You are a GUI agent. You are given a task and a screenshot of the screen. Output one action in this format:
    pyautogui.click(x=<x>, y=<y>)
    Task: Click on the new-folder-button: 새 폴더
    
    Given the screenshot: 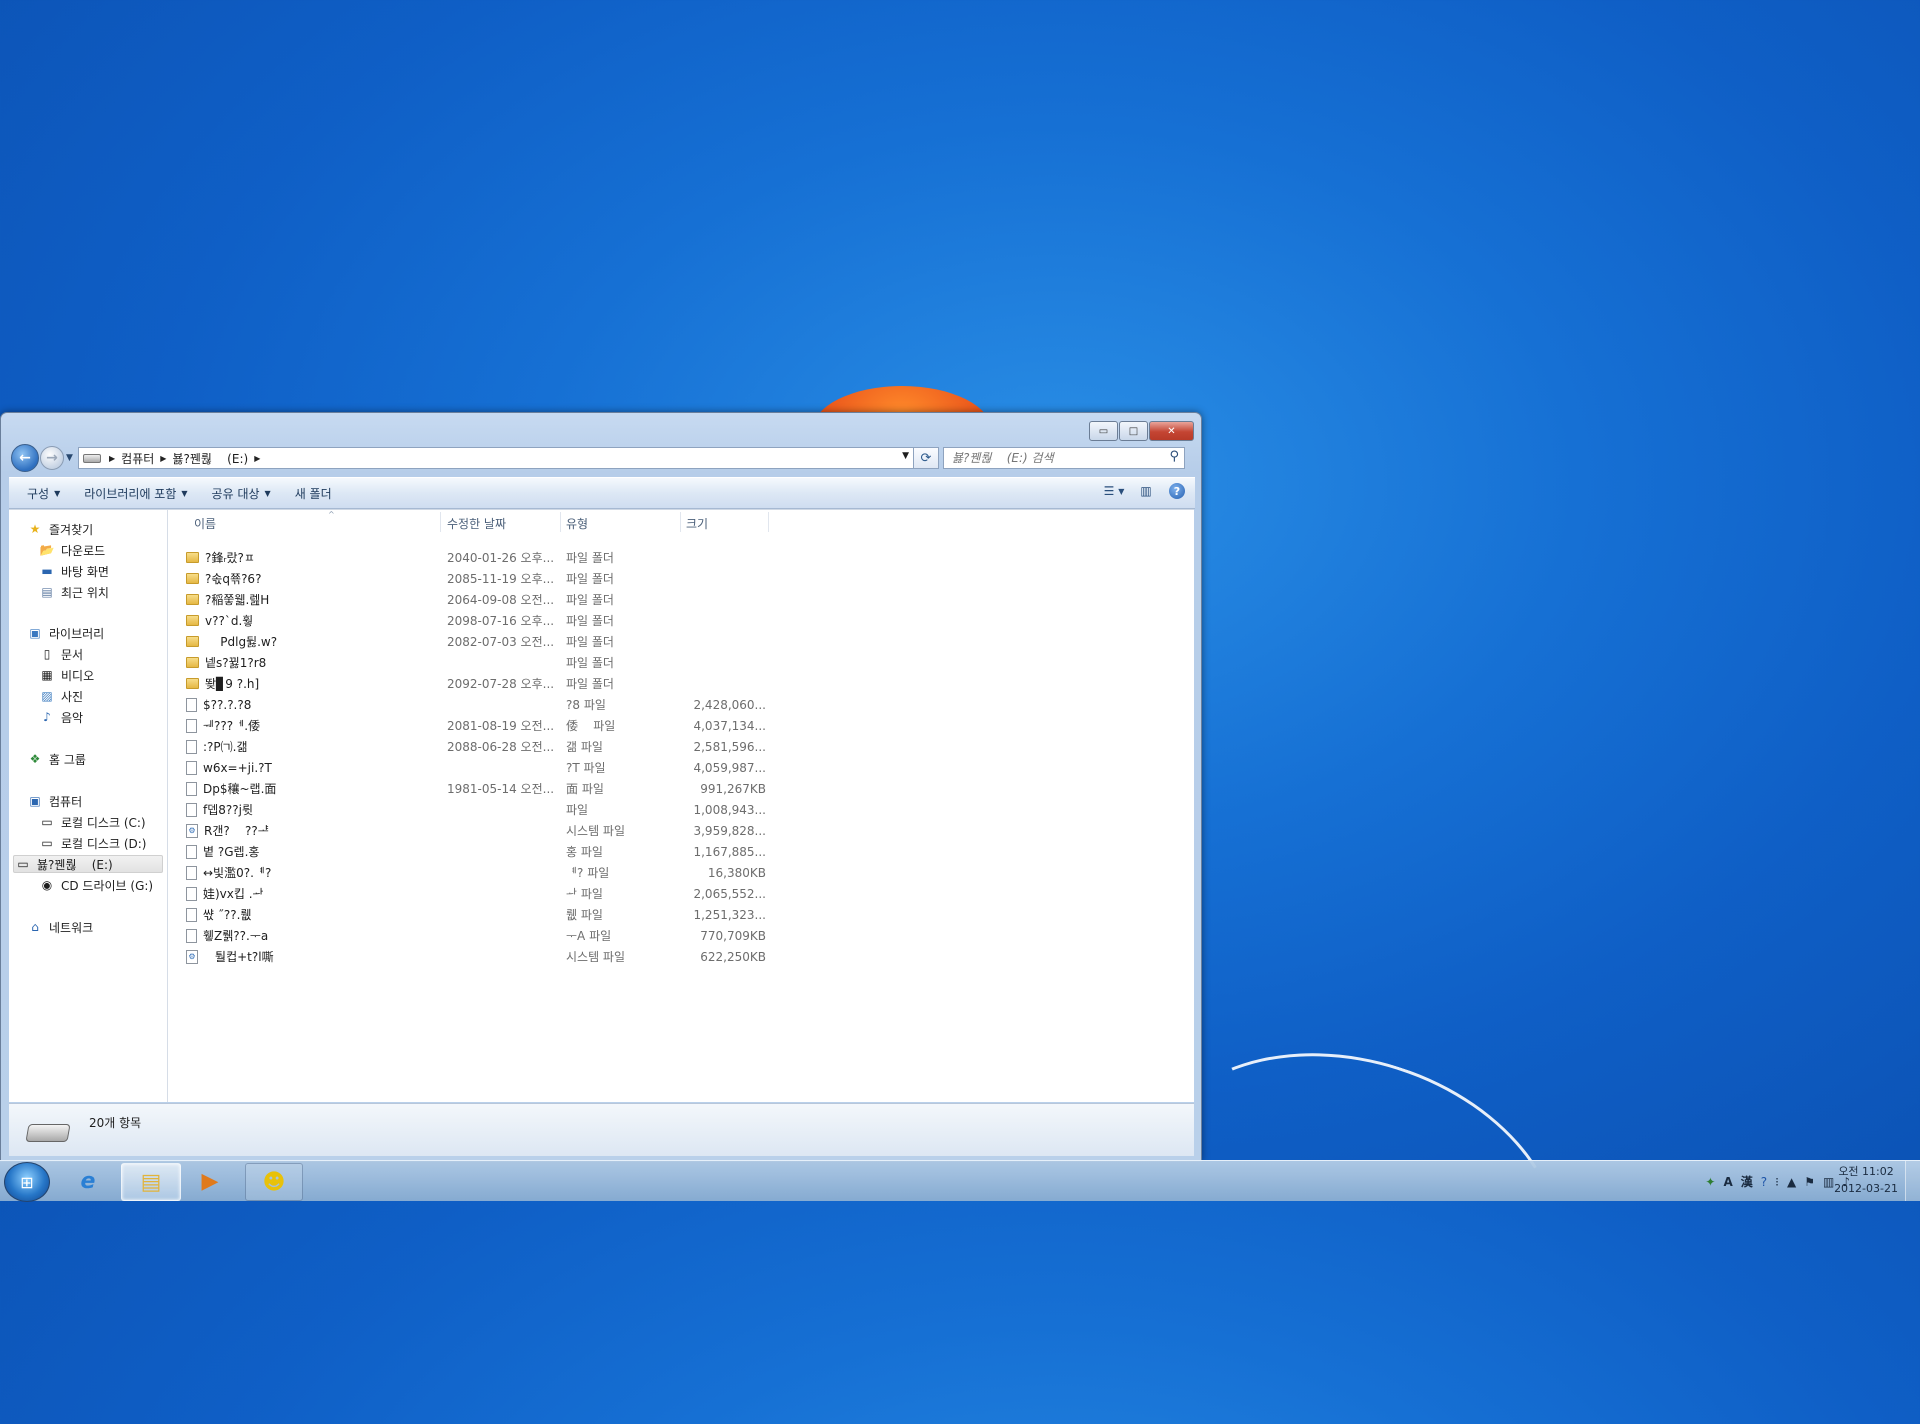 What is the action you would take?
    pyautogui.click(x=313, y=493)
    